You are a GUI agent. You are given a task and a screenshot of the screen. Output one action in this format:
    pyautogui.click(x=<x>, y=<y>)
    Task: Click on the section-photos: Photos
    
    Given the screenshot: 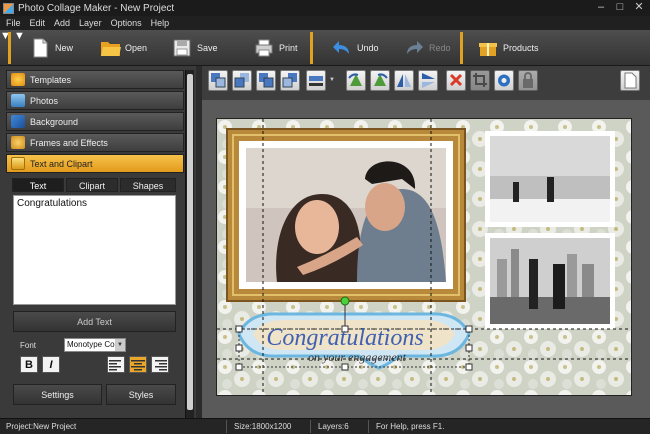 What is the action you would take?
    pyautogui.click(x=95, y=100)
    